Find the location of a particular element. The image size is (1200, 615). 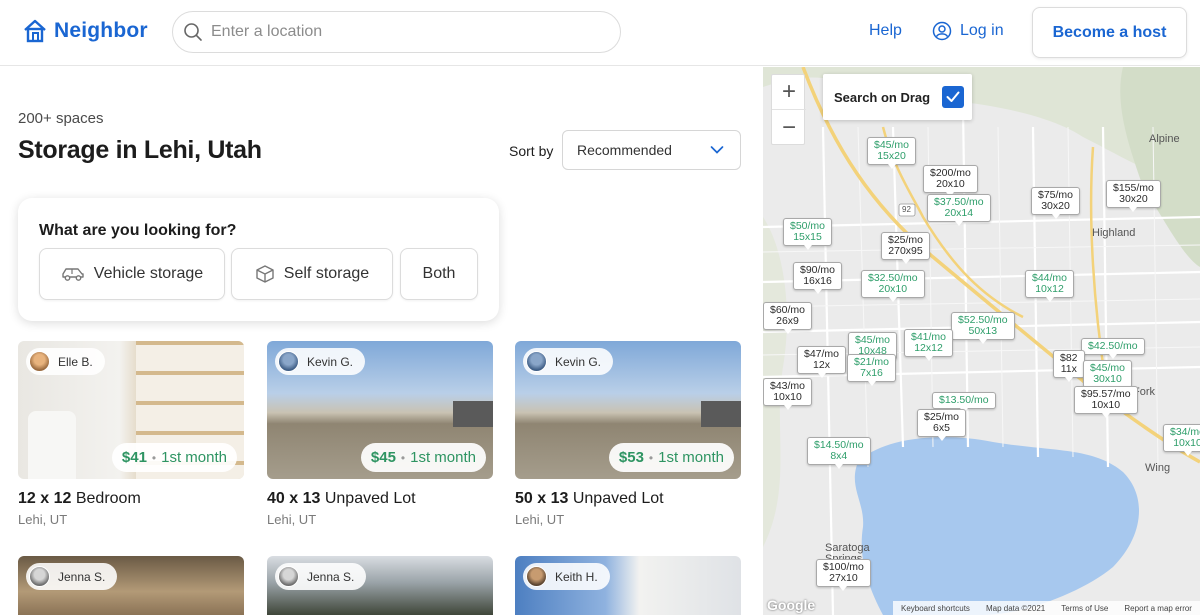

map-price-marker: $21/mo 7x16 is located at coordinates (872, 370).